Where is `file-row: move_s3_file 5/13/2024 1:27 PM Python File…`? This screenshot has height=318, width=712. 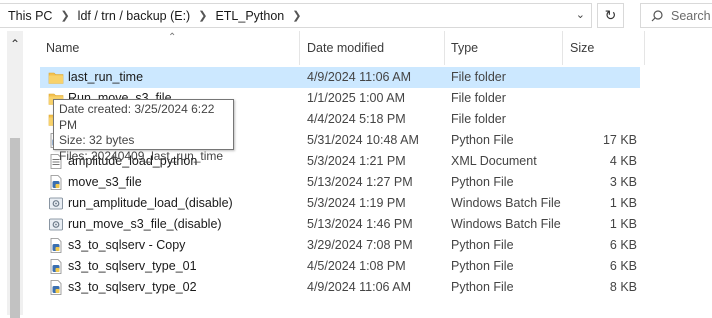
file-row: move_s3_file 5/13/2024 1:27 PM Python File… is located at coordinates (340, 182).